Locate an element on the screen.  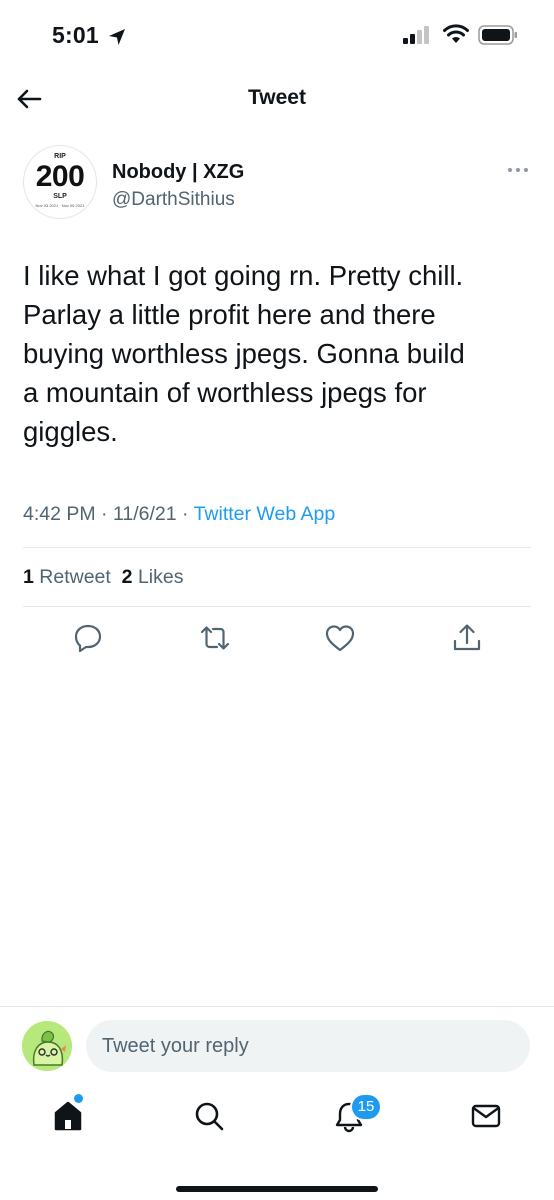
axie-avatar-icon is located at coordinates (47, 1046).